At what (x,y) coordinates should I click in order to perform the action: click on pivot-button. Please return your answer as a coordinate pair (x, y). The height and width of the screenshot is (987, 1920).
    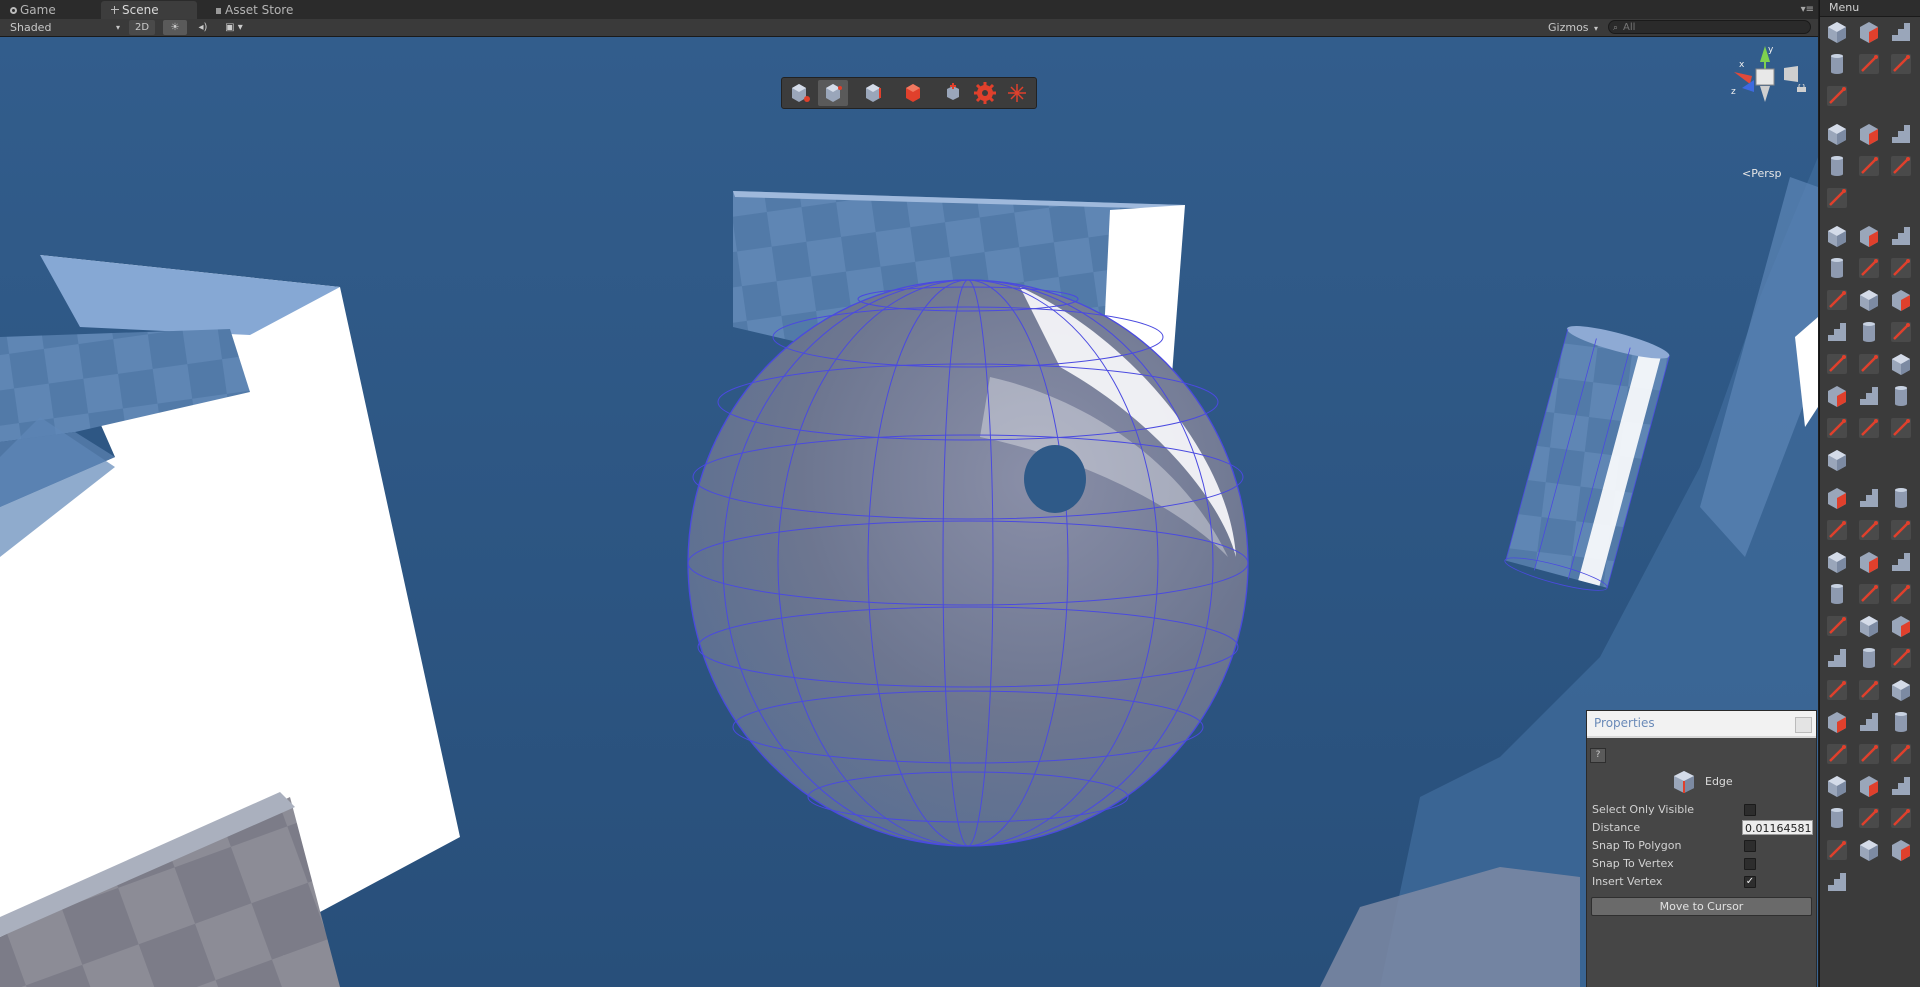
    Looking at the image, I should click on (953, 93).